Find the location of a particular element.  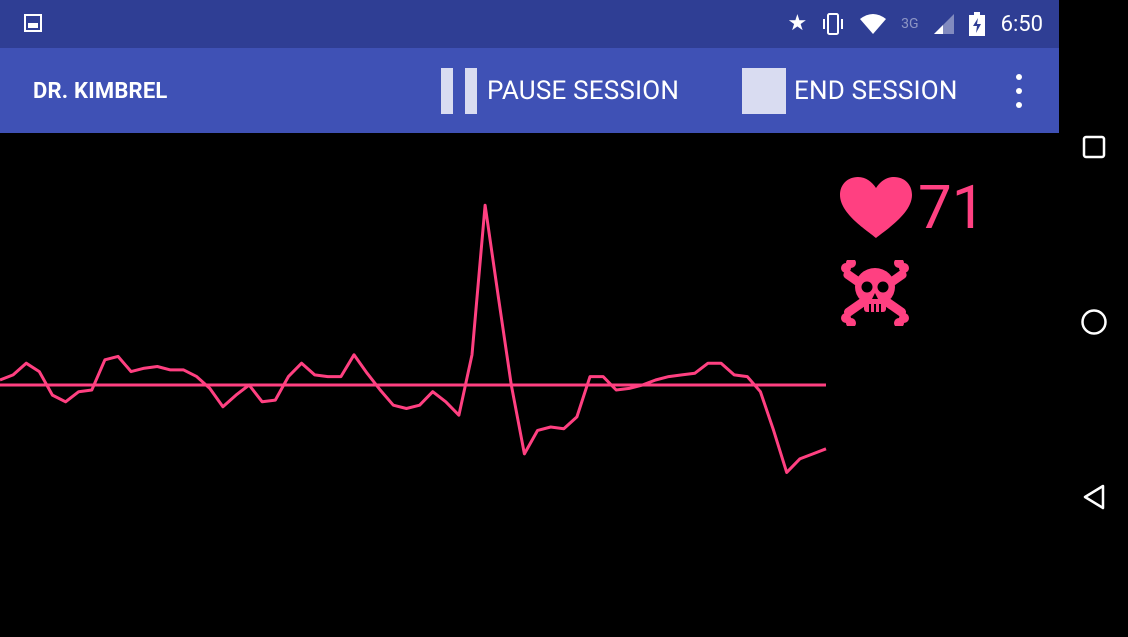

square-icon is located at coordinates (1093, 147).